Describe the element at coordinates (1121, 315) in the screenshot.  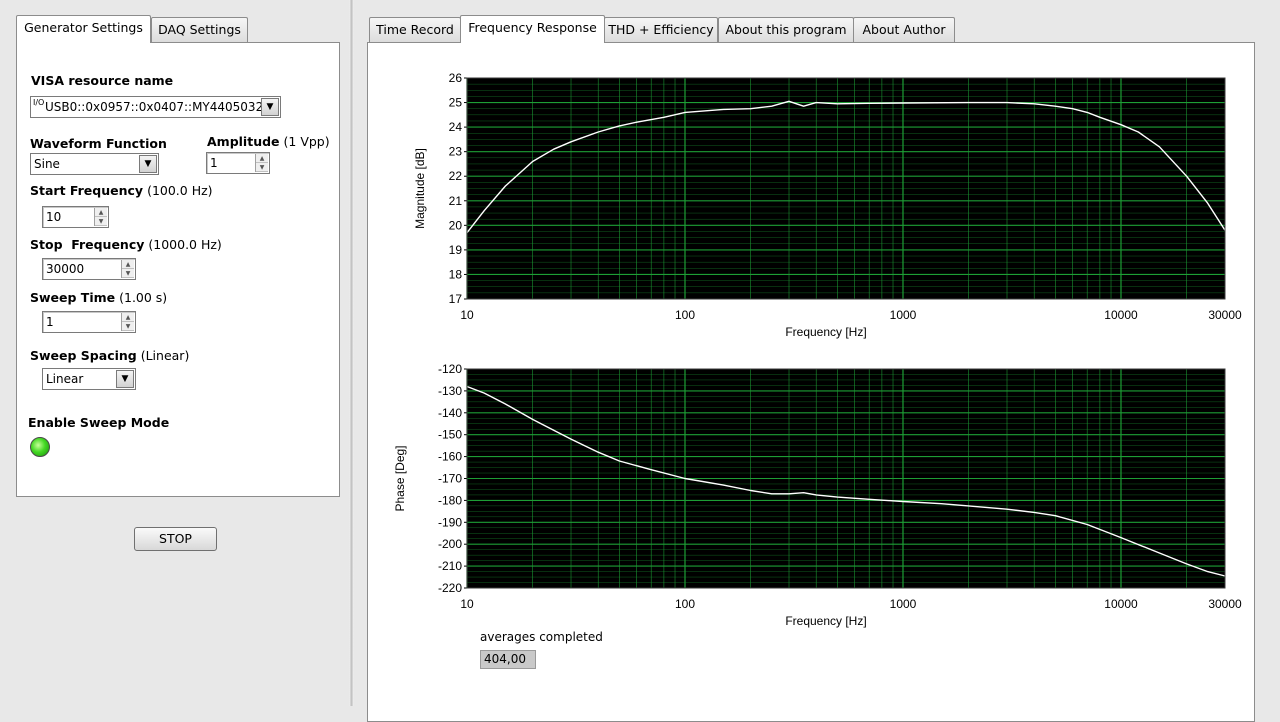
I see `magnitude-xtick-label: 10000` at that location.